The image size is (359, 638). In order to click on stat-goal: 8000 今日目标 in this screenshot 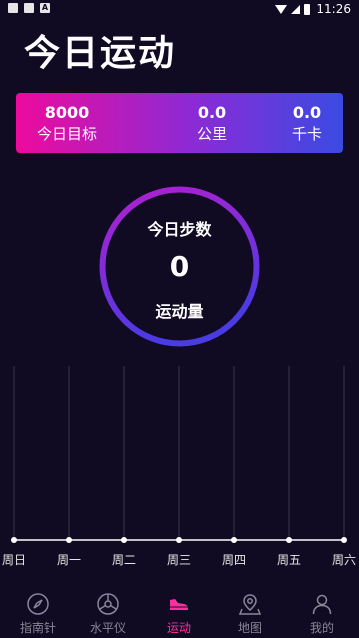, I will do `click(67, 124)`.